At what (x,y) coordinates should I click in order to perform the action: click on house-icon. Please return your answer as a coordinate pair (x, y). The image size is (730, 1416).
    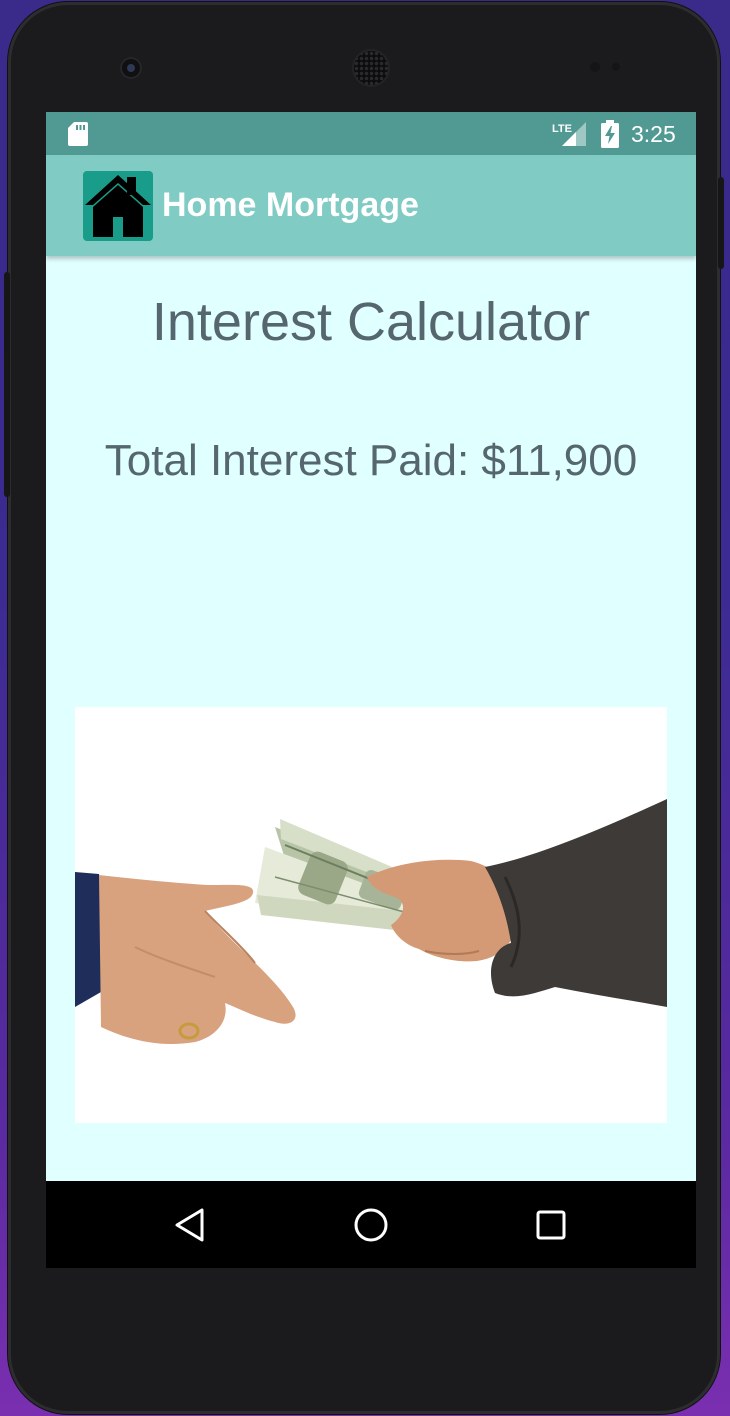
    Looking at the image, I should click on (118, 206).